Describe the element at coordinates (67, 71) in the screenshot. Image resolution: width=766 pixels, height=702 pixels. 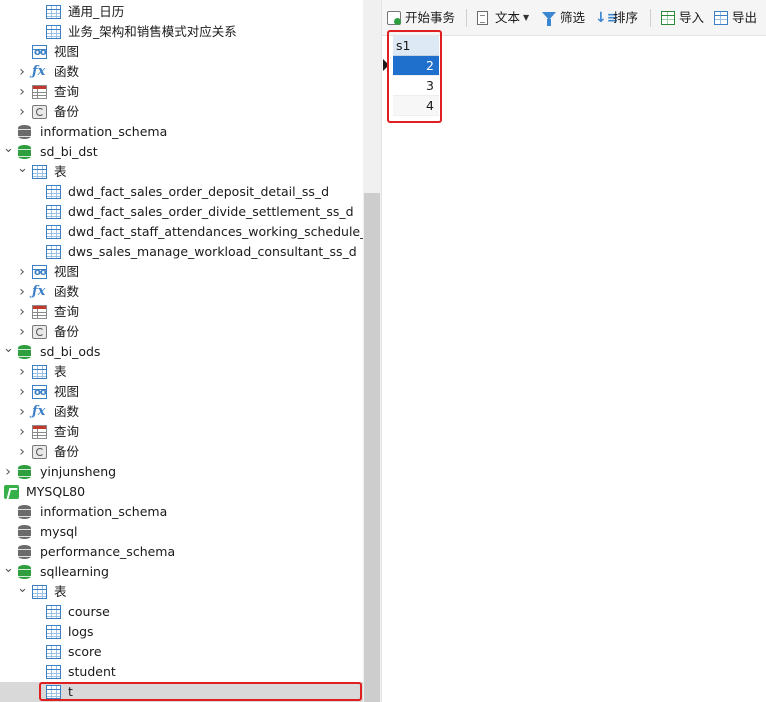
I see `tree-item-label: 函数` at that location.